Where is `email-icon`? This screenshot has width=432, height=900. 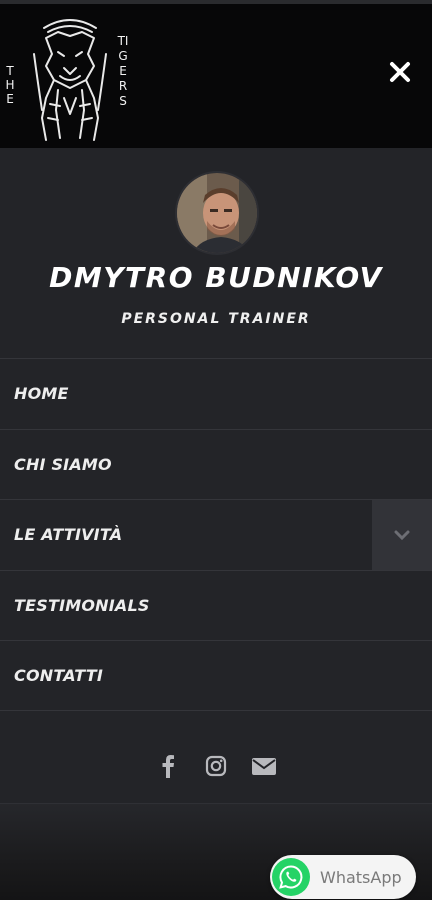
email-icon is located at coordinates (264, 766).